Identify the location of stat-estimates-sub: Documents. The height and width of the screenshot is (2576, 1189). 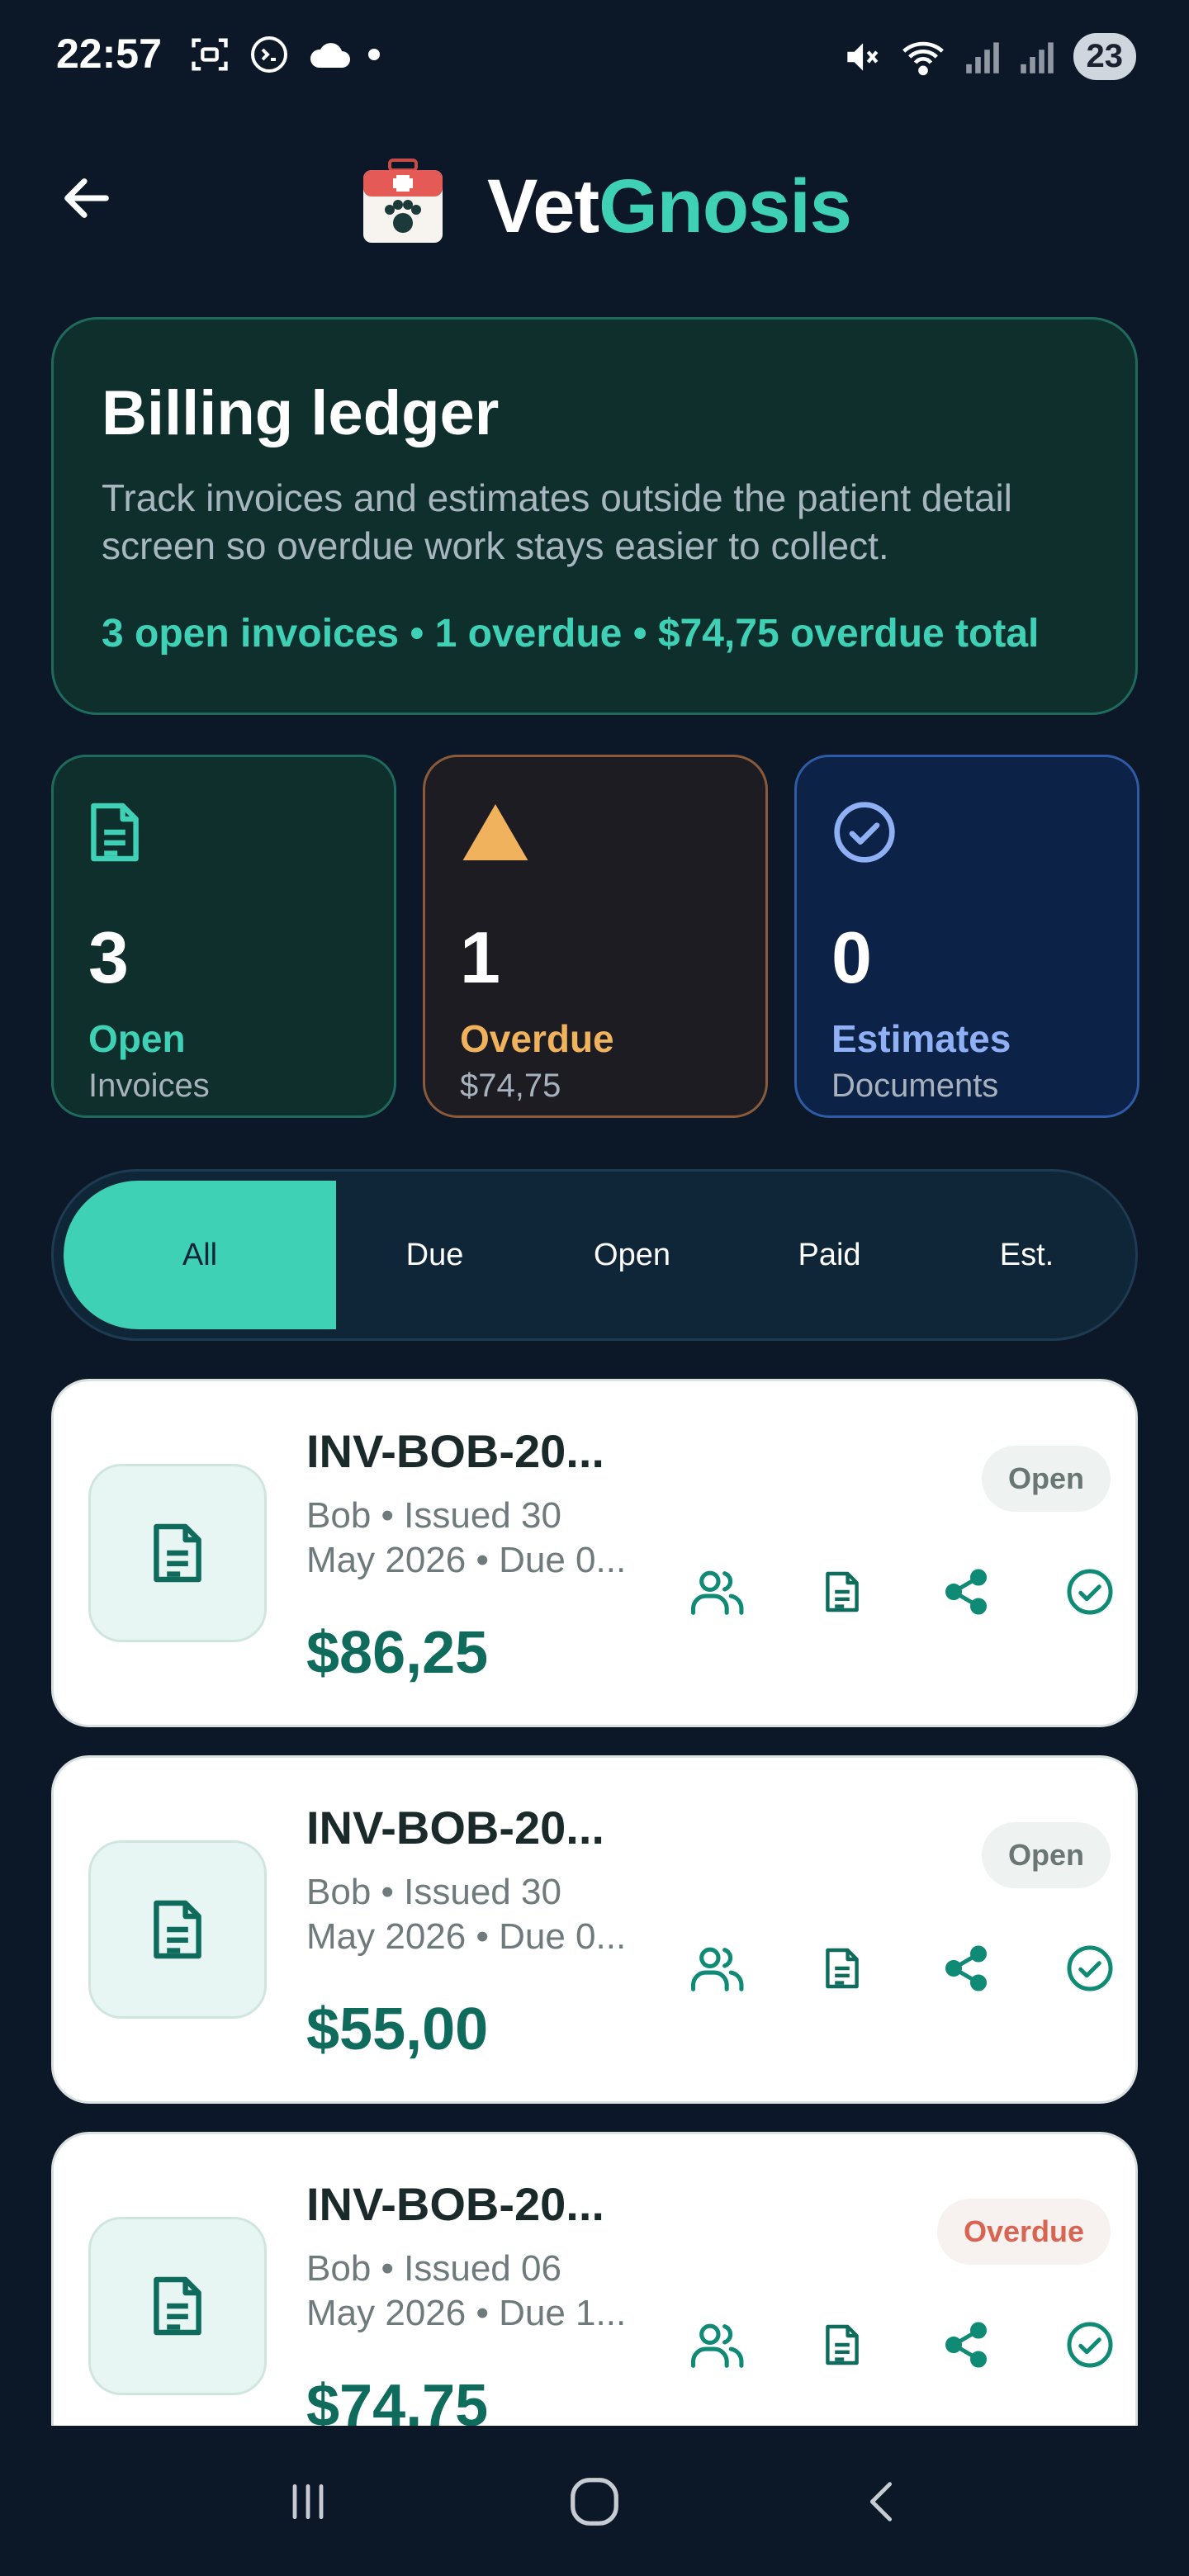
(915, 1086).